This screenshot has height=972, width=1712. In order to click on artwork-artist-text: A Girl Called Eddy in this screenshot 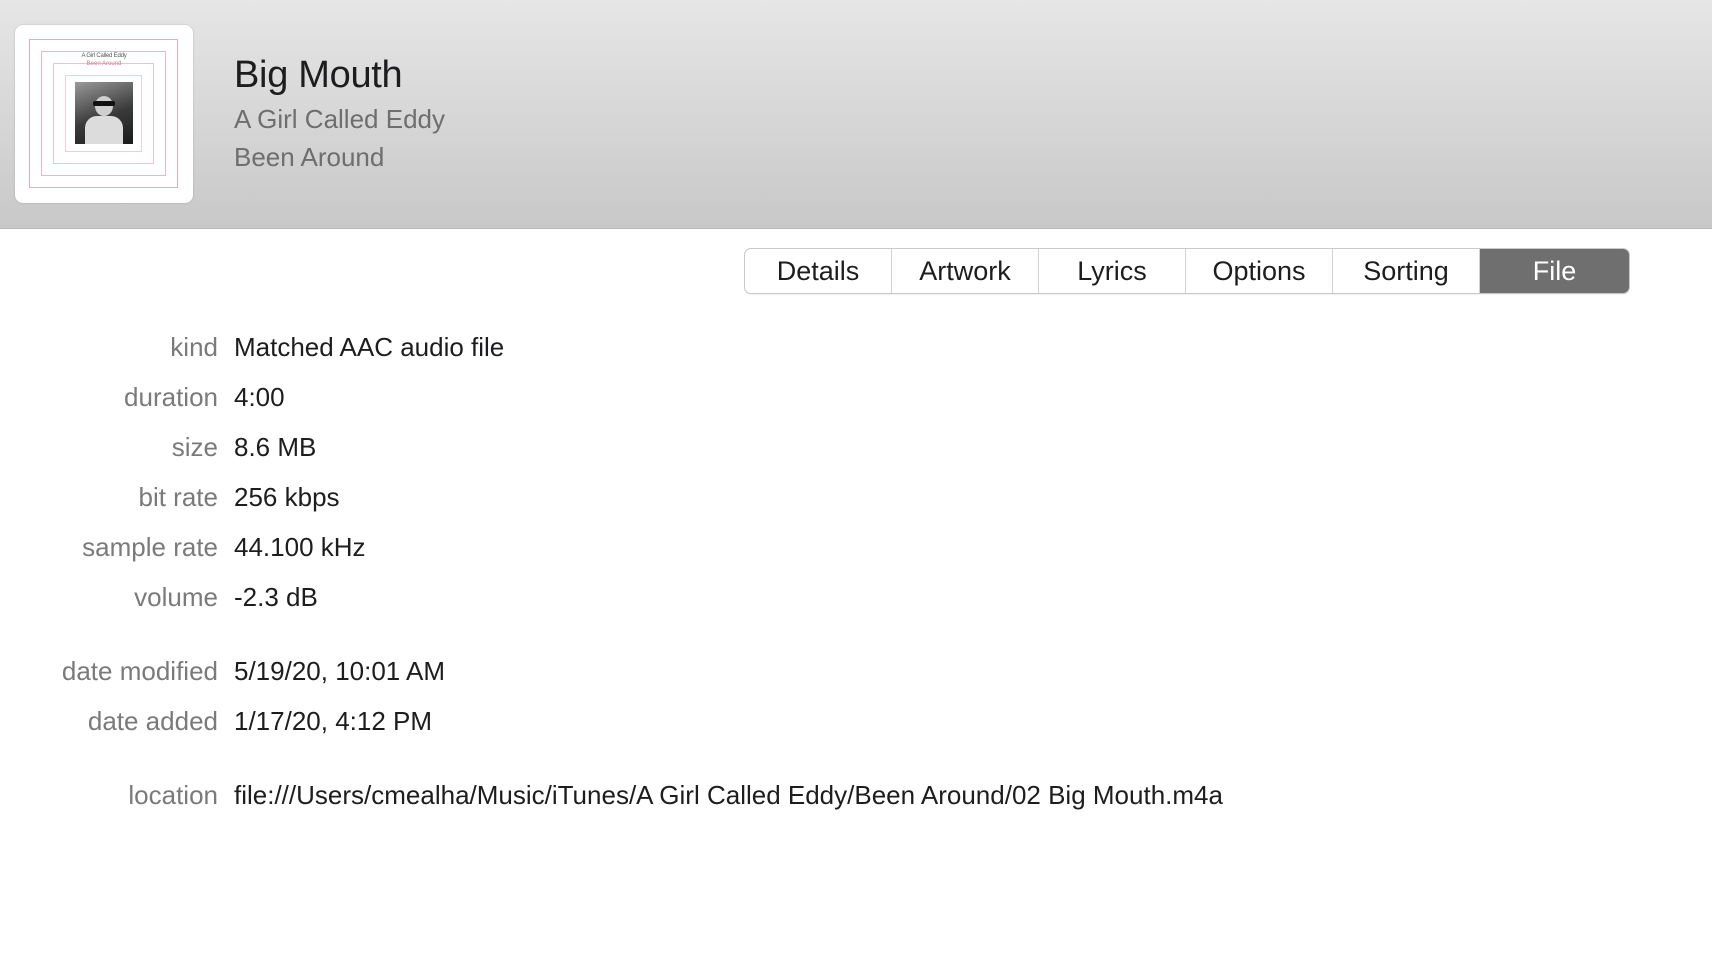, I will do `click(104, 56)`.